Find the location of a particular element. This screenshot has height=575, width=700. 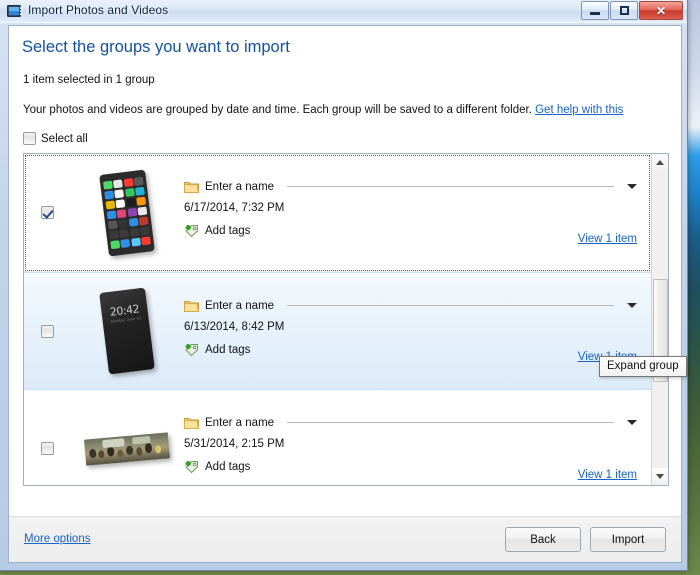

import-button: Import is located at coordinates (628, 539).